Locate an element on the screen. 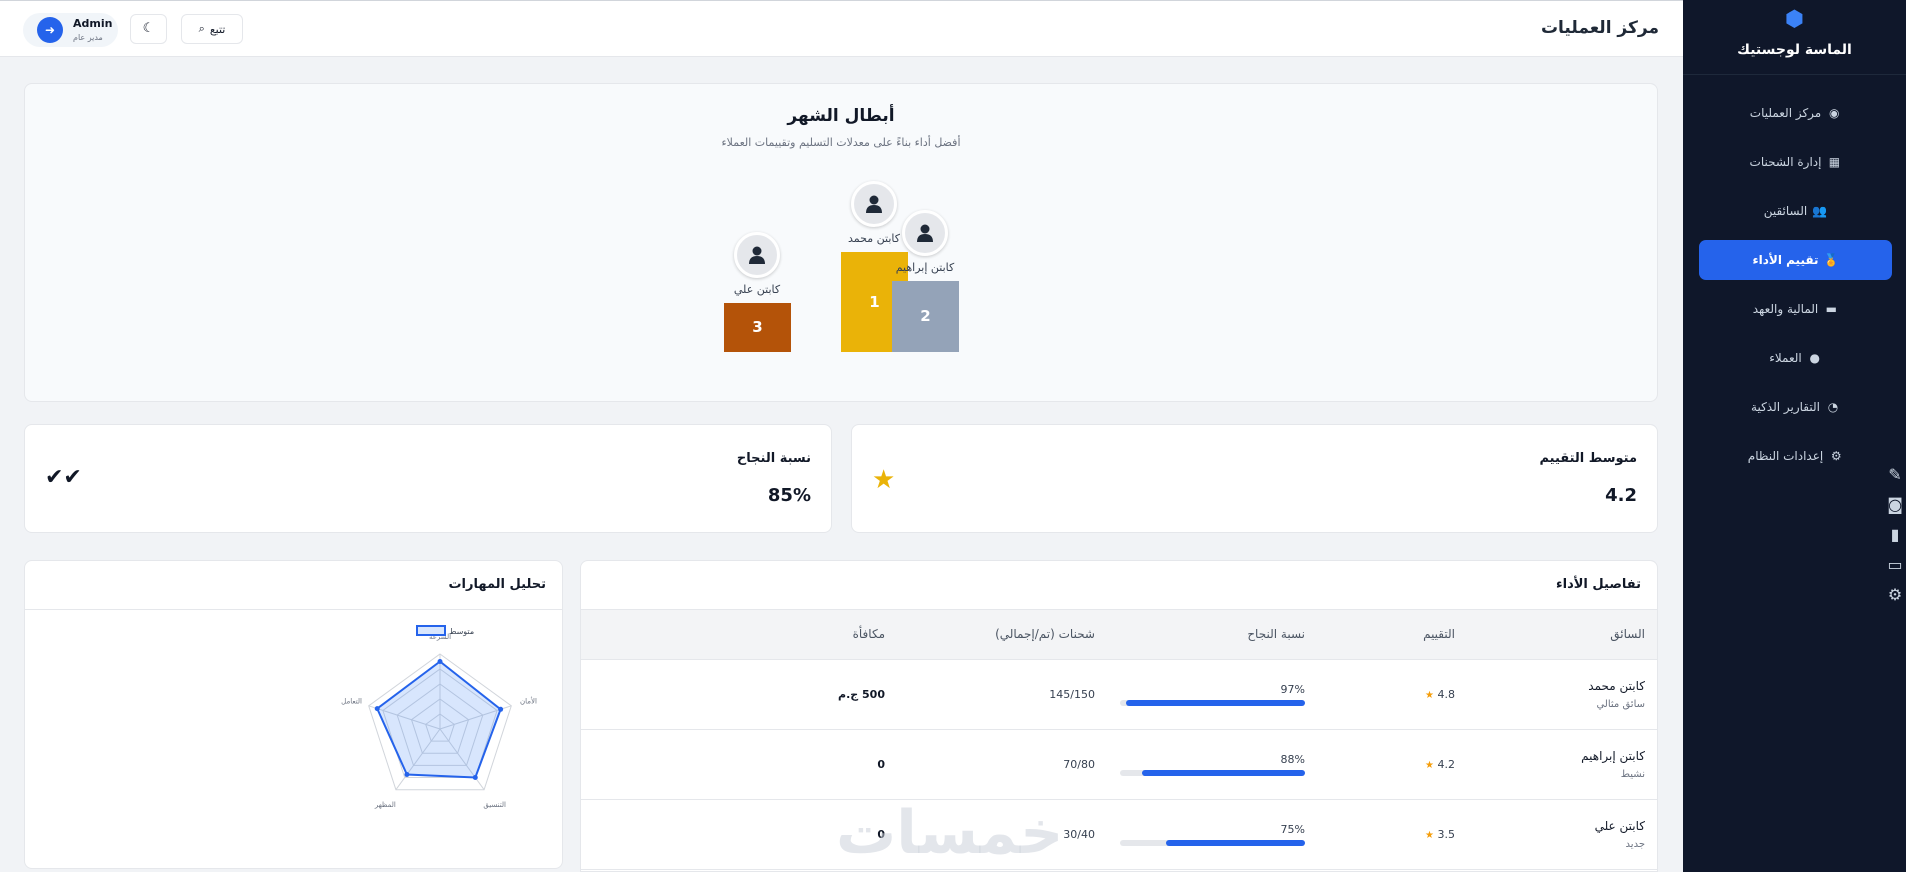 The width and height of the screenshot is (1906, 872). sidebar-item-5: ● العملاء is located at coordinates (1795, 358).